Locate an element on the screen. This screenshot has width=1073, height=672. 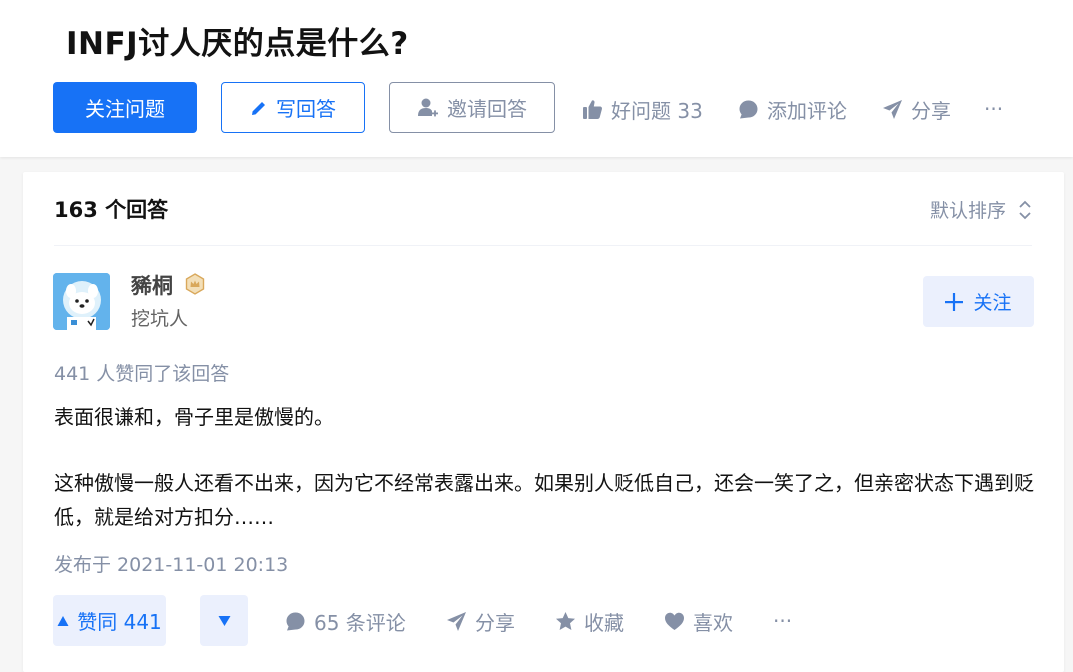
good-question-label: 好问题 33 is located at coordinates (657, 110).